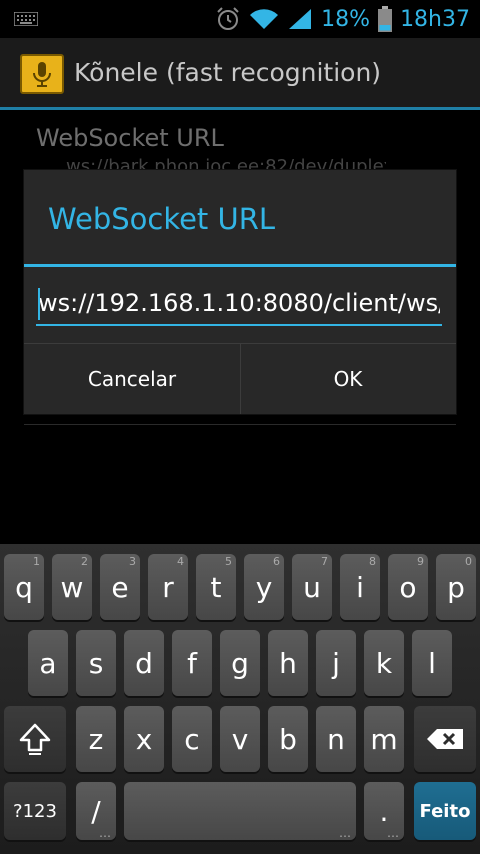 The height and width of the screenshot is (854, 480). Describe the element at coordinates (264, 19) in the screenshot. I see `wifi-icon` at that location.